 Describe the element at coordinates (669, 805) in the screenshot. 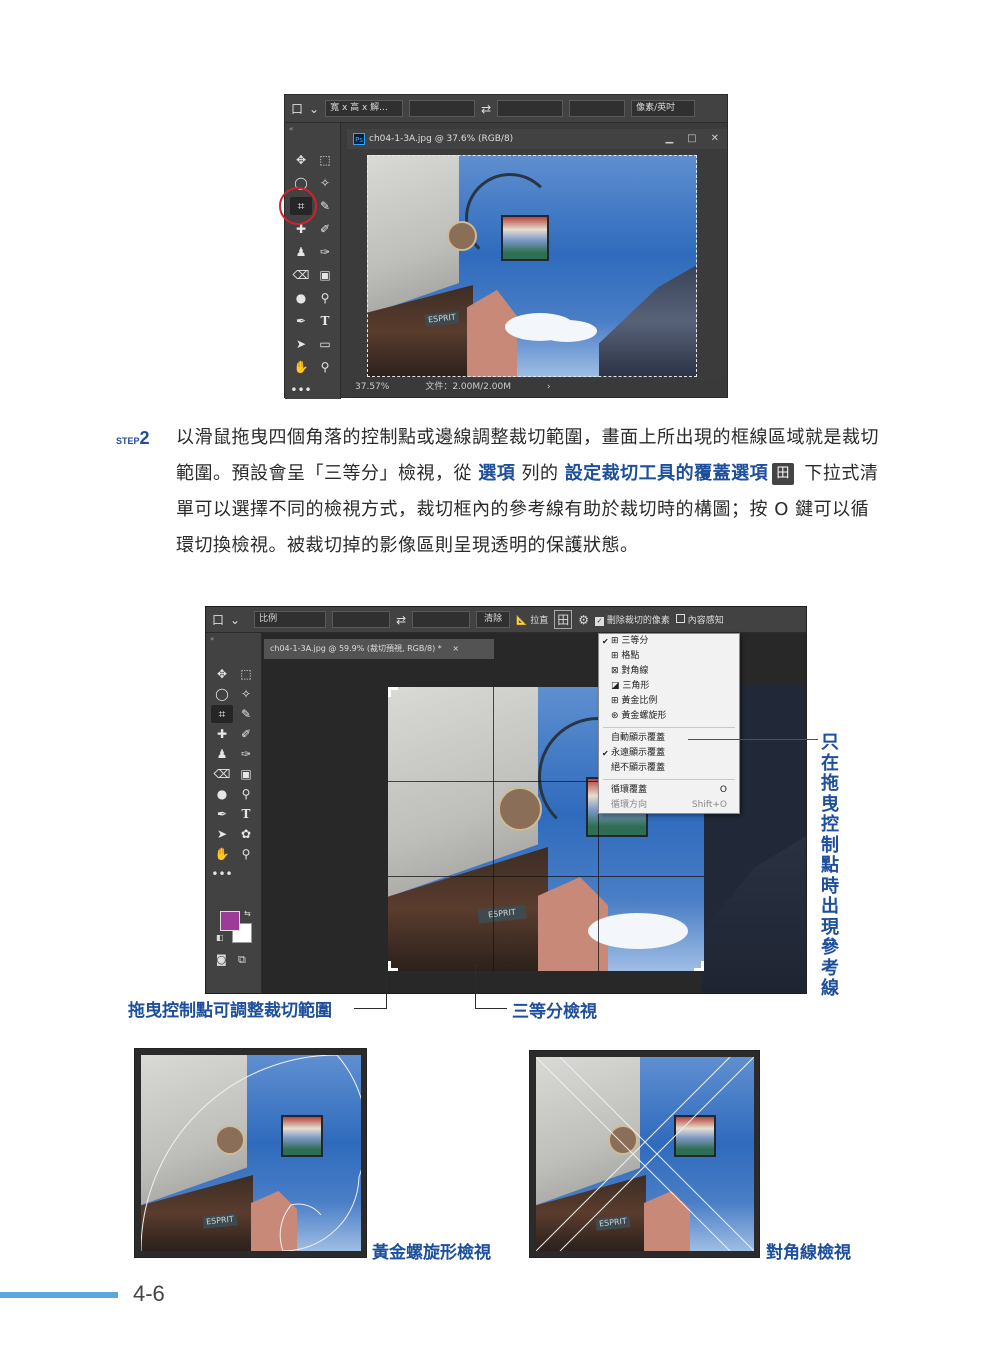

I see `menu-item-cycle-orientation: 循環方向 Shift+O` at that location.